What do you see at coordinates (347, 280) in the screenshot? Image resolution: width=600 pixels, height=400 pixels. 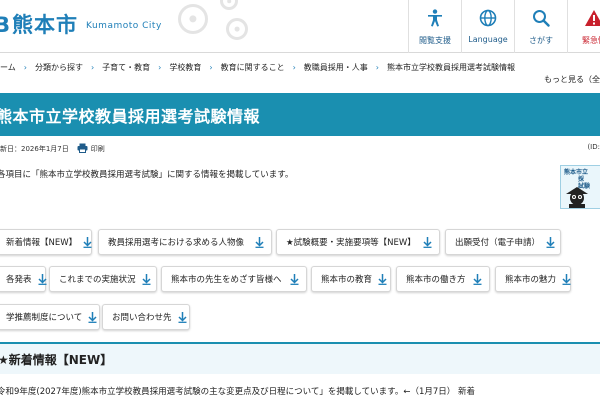 I see `anchor-link-label: 熊本市の教育` at bounding box center [347, 280].